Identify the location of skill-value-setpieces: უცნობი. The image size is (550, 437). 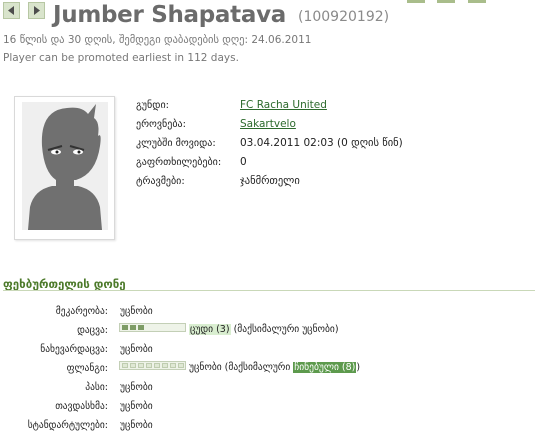
(136, 425).